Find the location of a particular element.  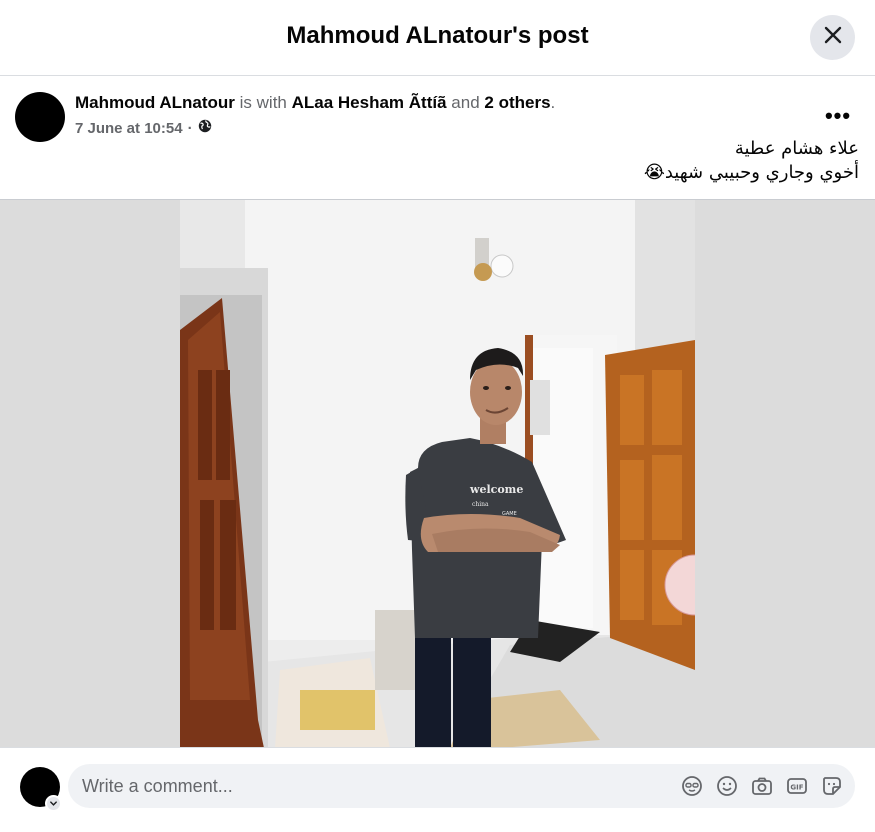

camera-icon is located at coordinates (762, 786).